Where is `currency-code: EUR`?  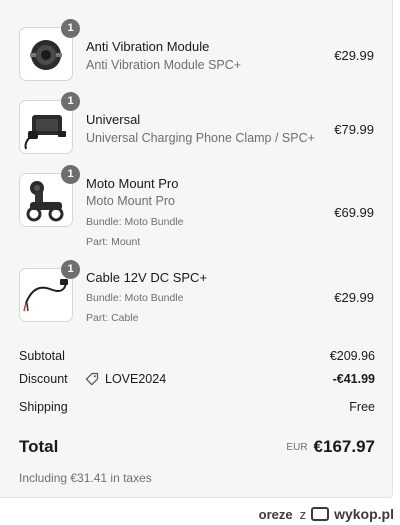 currency-code: EUR is located at coordinates (297, 447).